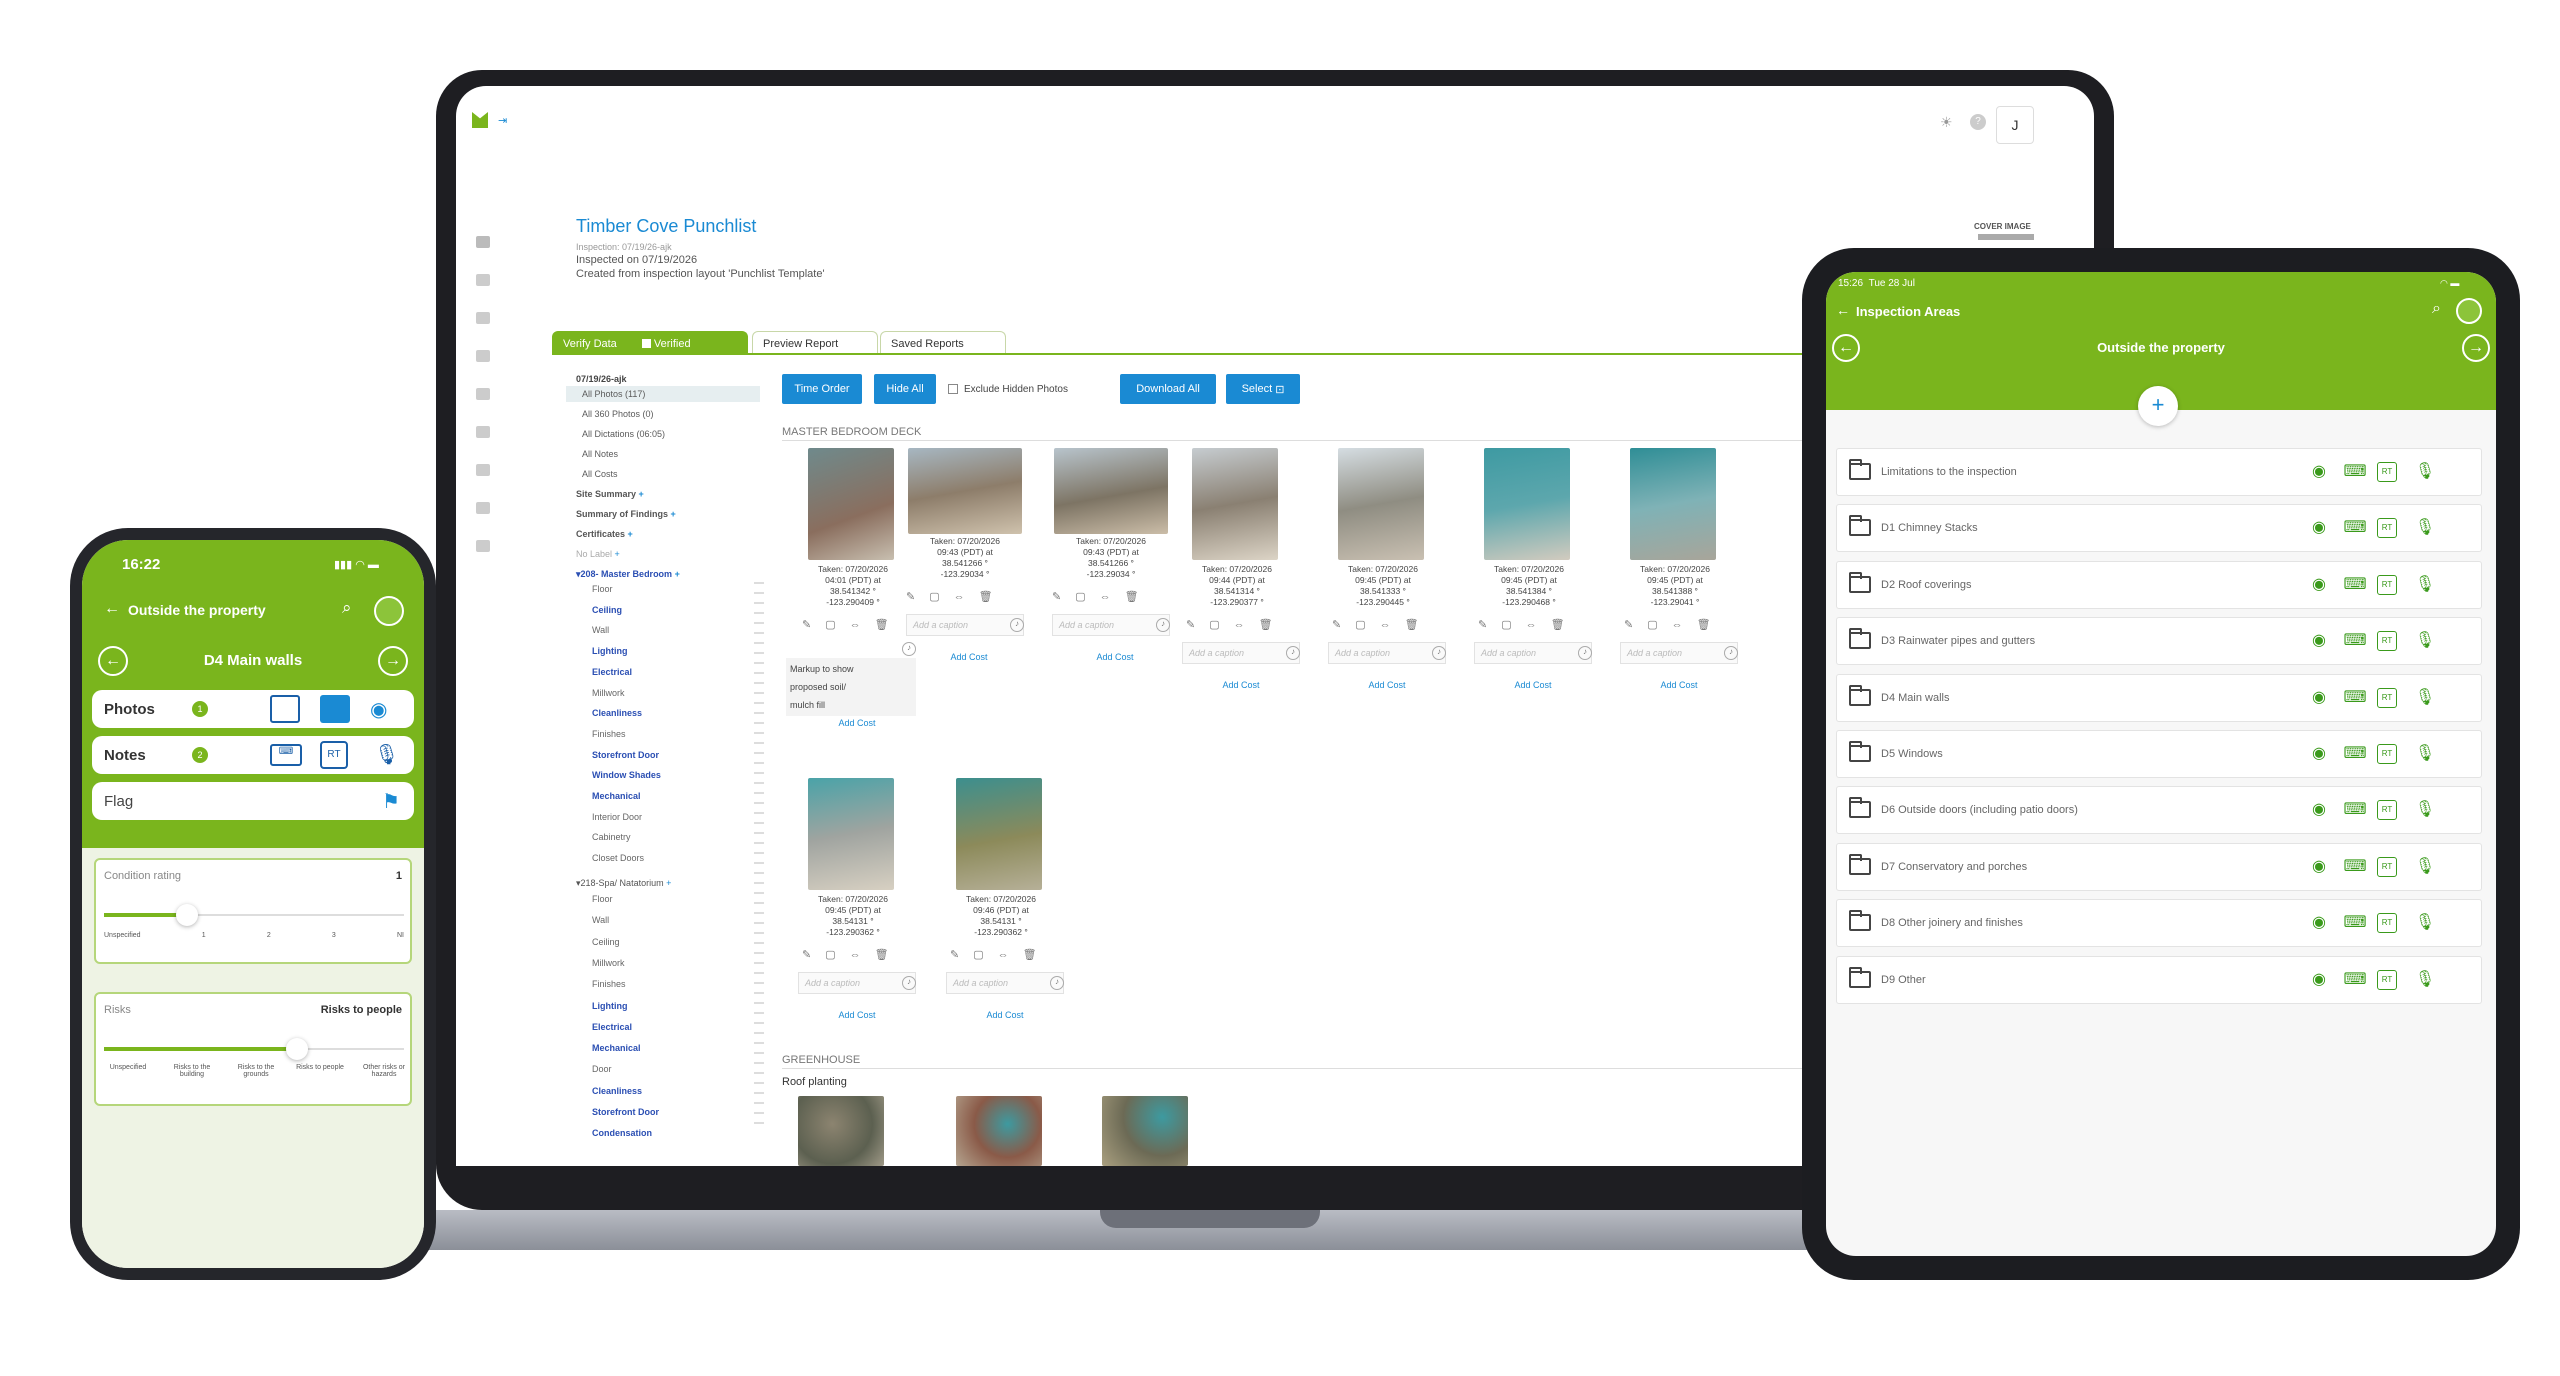  Describe the element at coordinates (253, 801) in the screenshot. I see `flag-row: Flag ⚑` at that location.